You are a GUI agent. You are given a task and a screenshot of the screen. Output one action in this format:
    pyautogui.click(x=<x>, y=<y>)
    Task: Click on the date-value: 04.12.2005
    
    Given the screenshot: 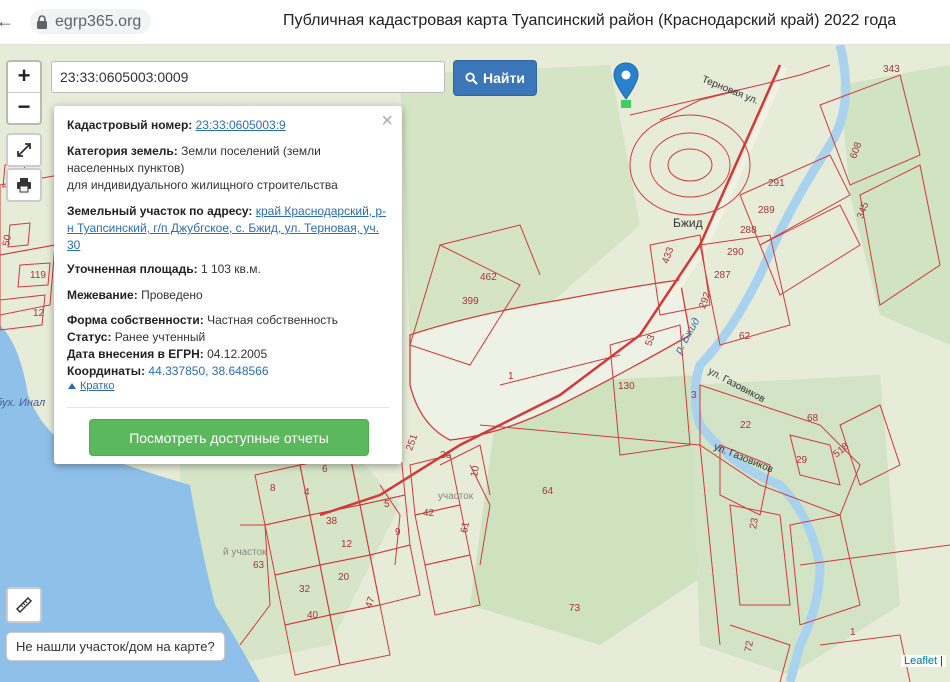 What is the action you would take?
    pyautogui.click(x=237, y=354)
    